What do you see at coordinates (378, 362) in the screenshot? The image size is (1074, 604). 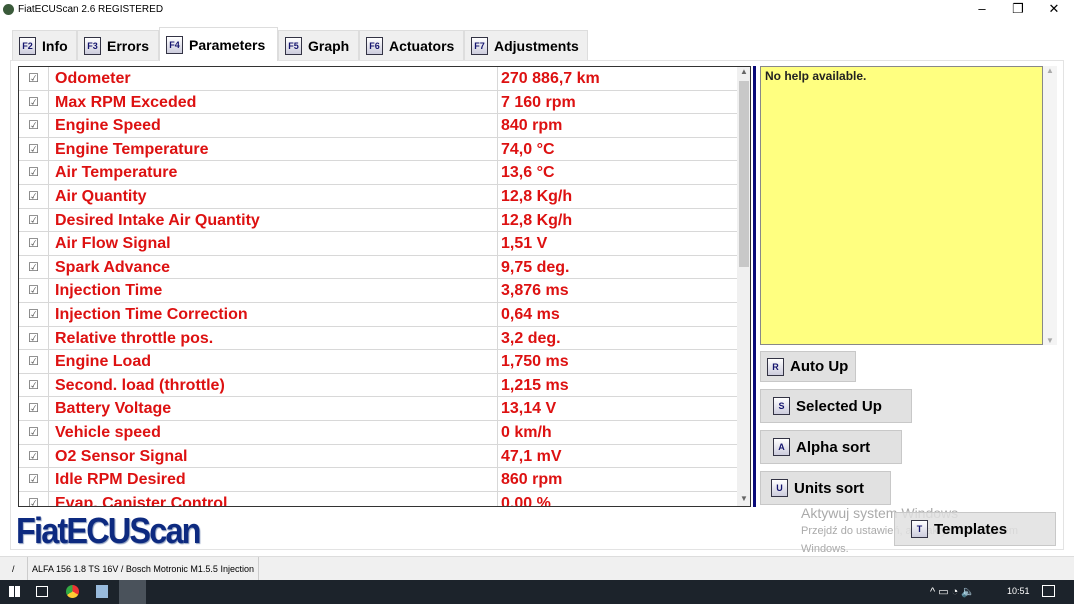 I see `parameter-row: ☑ Engine Load 1,750 ms` at bounding box center [378, 362].